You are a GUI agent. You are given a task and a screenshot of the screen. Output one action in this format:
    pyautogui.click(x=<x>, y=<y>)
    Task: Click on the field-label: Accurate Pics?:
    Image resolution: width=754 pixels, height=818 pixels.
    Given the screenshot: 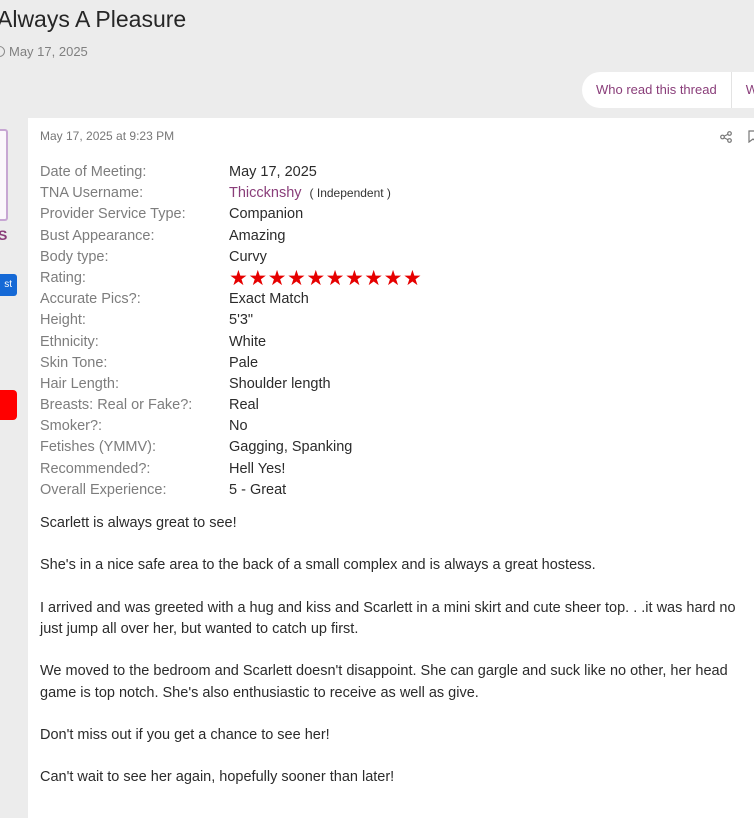 What is the action you would take?
    pyautogui.click(x=90, y=299)
    